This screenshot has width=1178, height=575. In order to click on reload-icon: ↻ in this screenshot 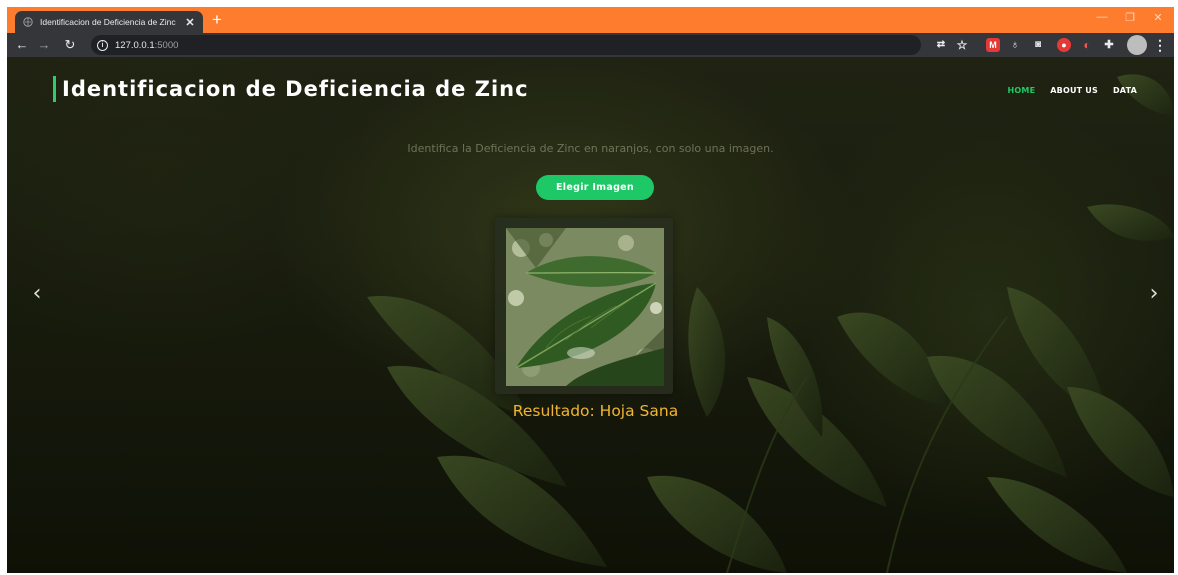, I will do `click(70, 45)`.